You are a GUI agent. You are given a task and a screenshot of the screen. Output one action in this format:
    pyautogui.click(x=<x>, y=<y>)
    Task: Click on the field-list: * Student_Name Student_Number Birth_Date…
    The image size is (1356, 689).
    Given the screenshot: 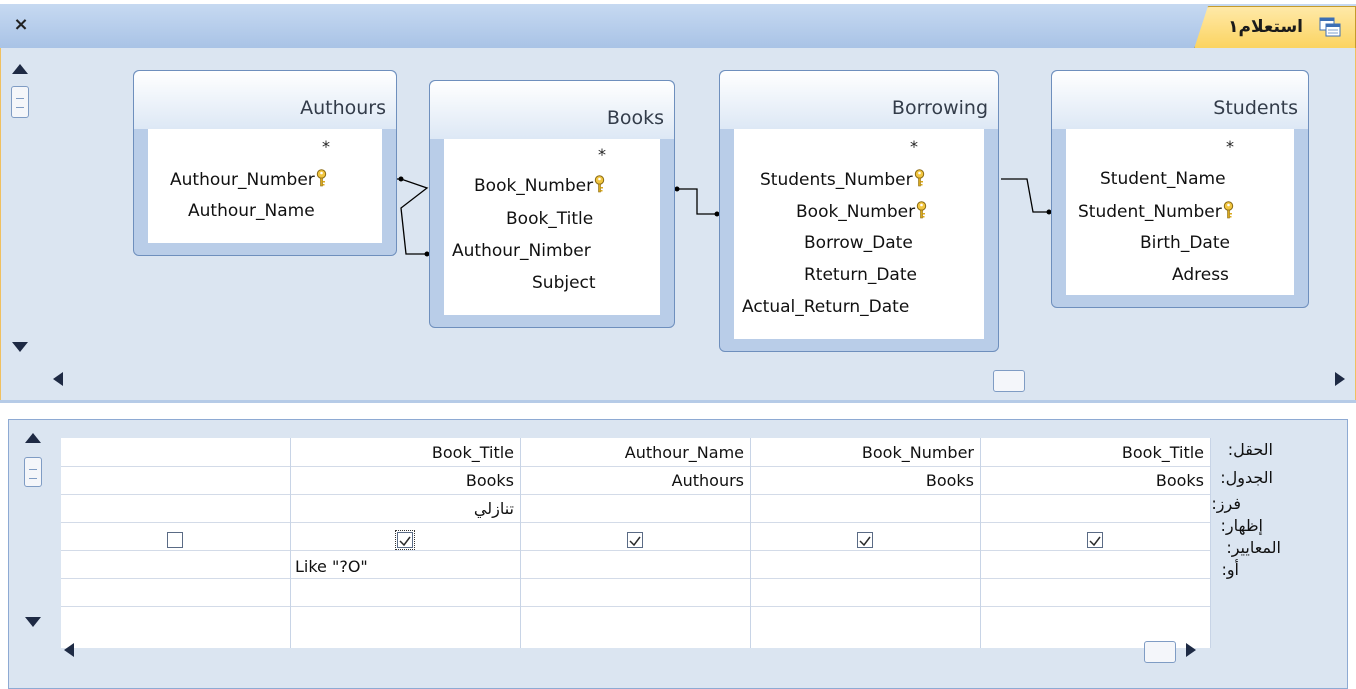 What is the action you would take?
    pyautogui.click(x=1180, y=212)
    